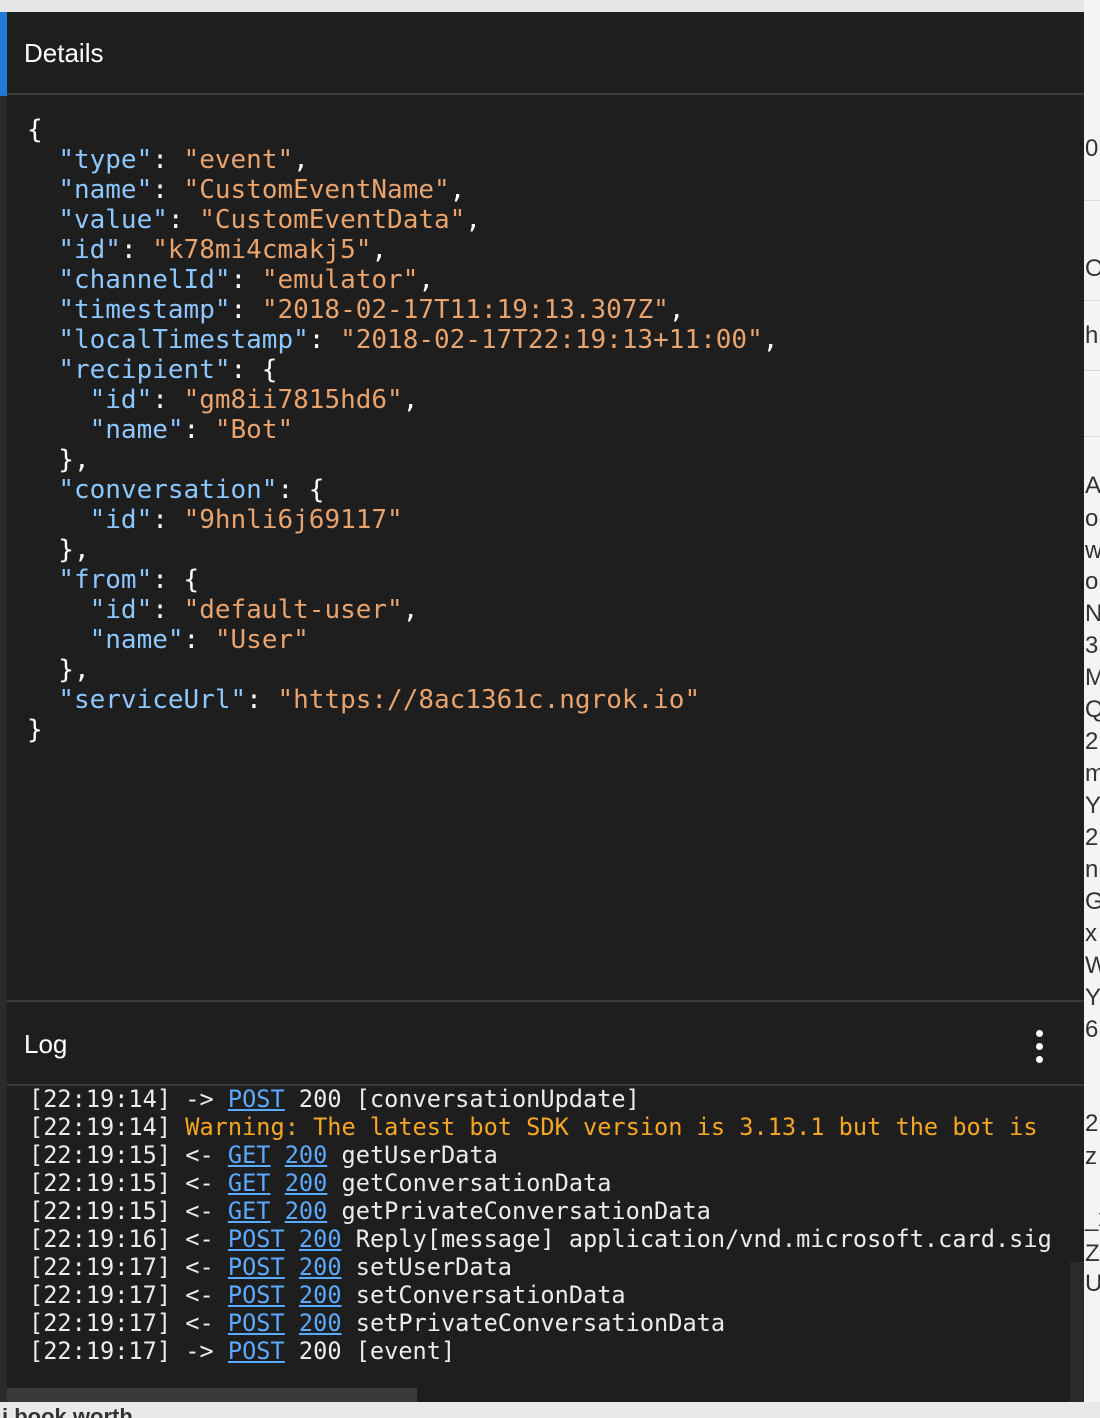 Image resolution: width=1100 pixels, height=1418 pixels. I want to click on json-key: "serviceUrl", so click(152, 700).